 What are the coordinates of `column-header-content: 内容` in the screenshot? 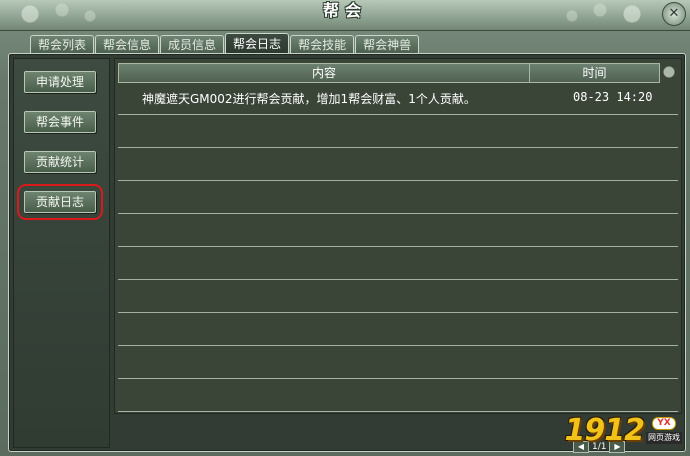 It's located at (324, 73).